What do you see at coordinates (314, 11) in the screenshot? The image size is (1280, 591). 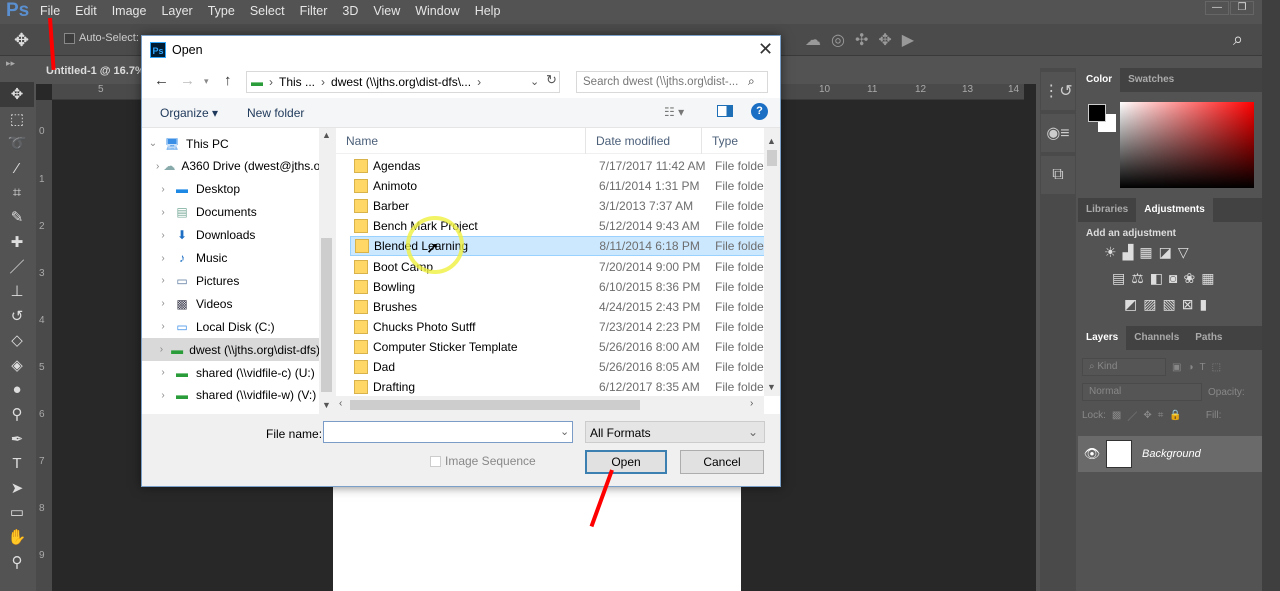 I see `menu-filter: Filter` at bounding box center [314, 11].